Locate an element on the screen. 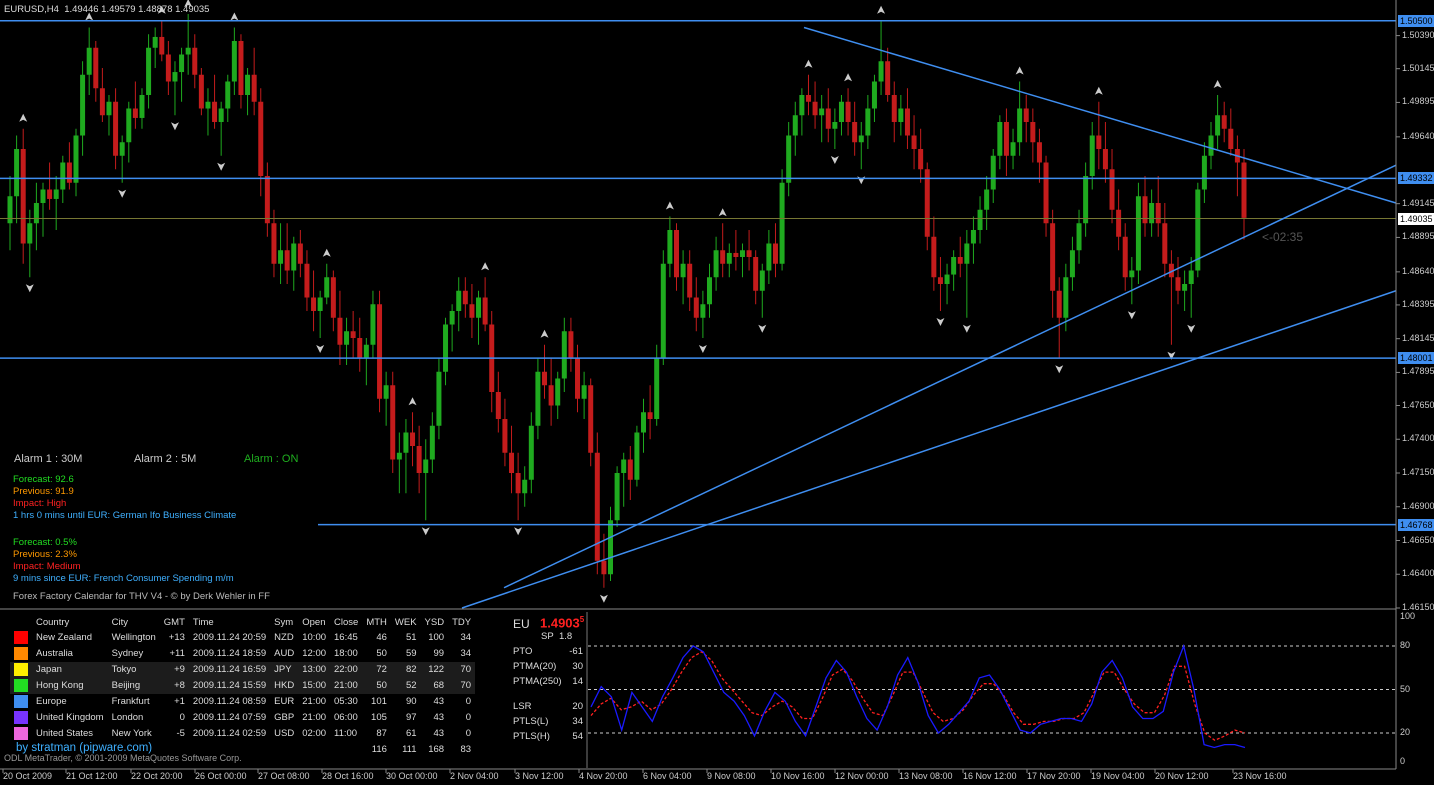  time-tick-label: 4 Nov 20:00 is located at coordinates (603, 776).